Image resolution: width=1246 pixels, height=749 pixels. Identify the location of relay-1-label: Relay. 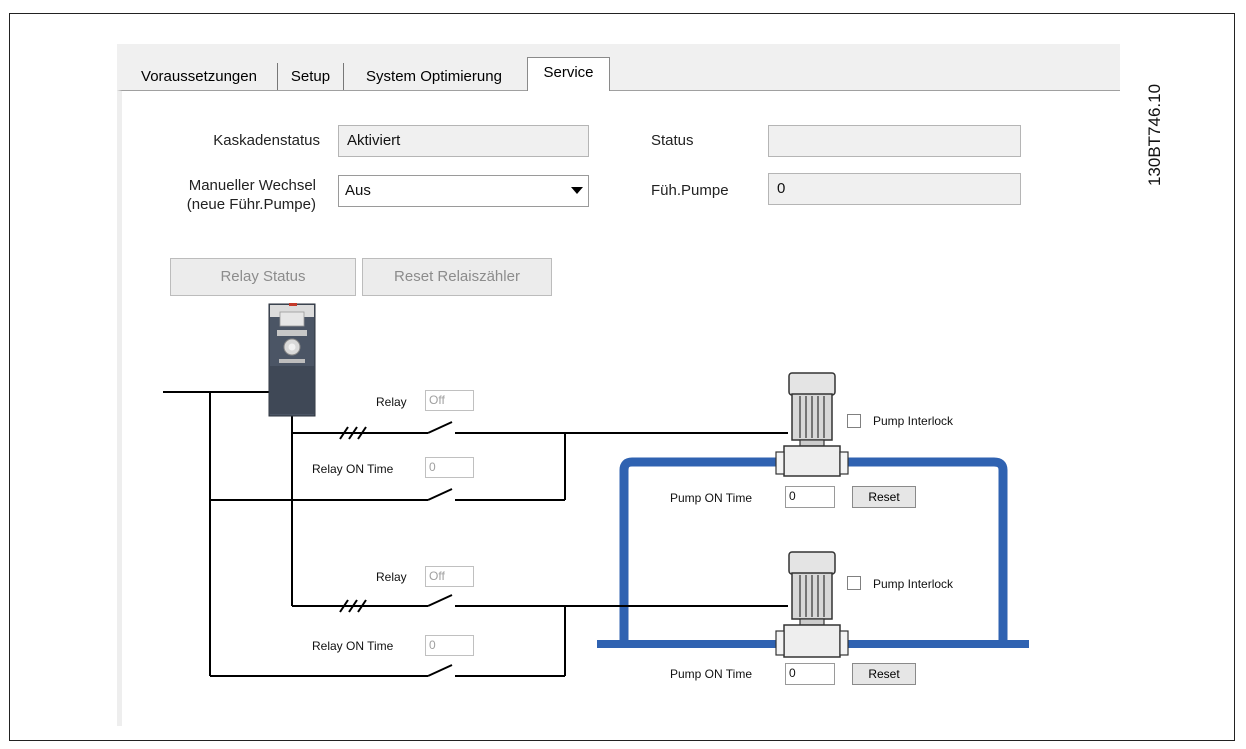
(391, 402).